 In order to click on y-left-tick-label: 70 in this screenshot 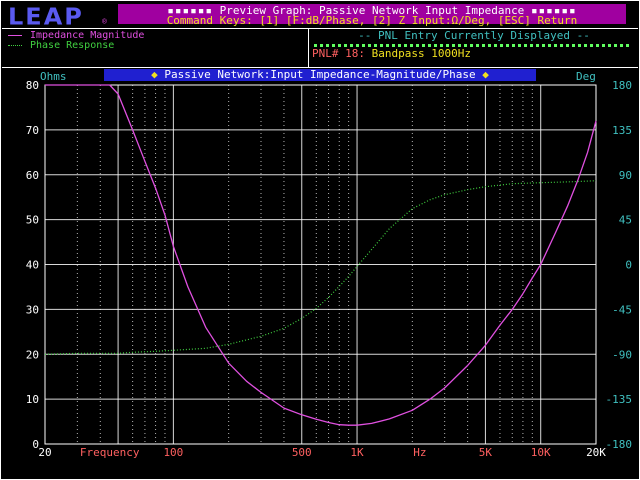, I will do `click(32, 130)`.